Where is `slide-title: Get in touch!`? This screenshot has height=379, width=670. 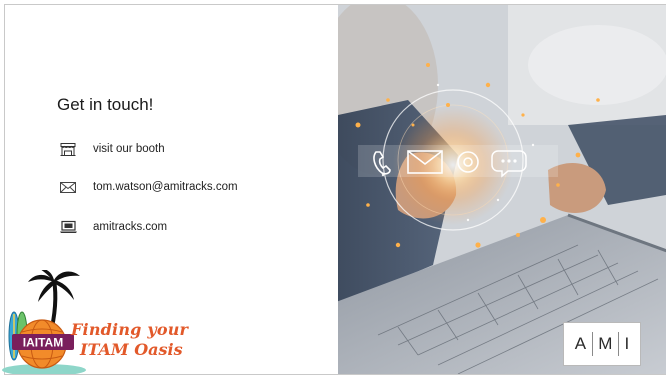
slide-title: Get in touch! is located at coordinates (105, 104).